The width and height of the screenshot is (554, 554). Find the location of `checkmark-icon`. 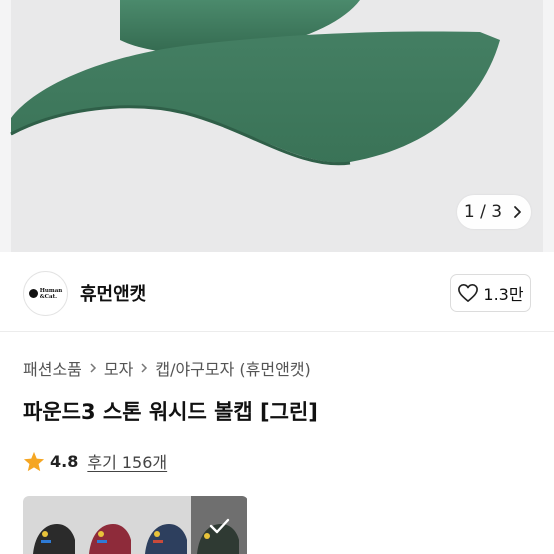

checkmark-icon is located at coordinates (219, 526).